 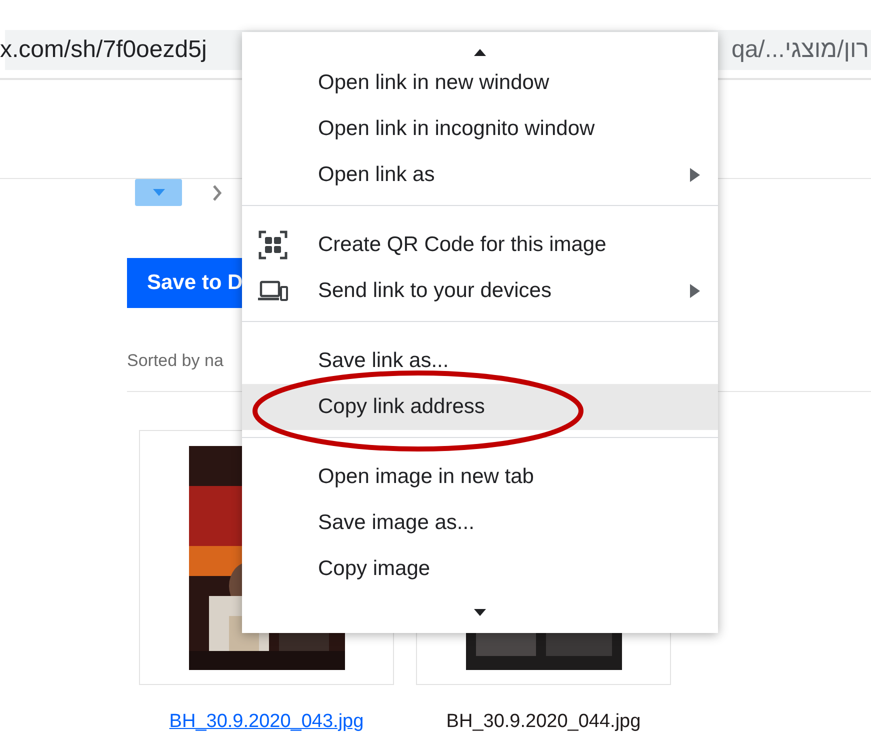 I want to click on chevron-icon, so click(x=217, y=192).